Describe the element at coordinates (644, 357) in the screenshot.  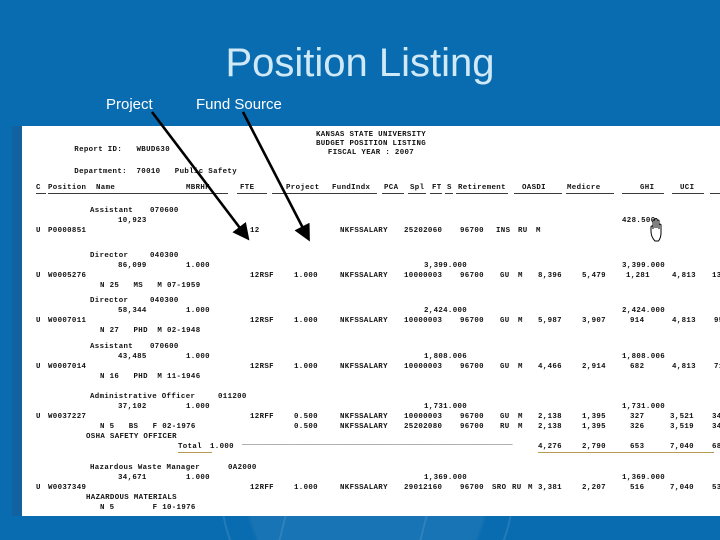
I see `record-amount-top: 1,808.006` at that location.